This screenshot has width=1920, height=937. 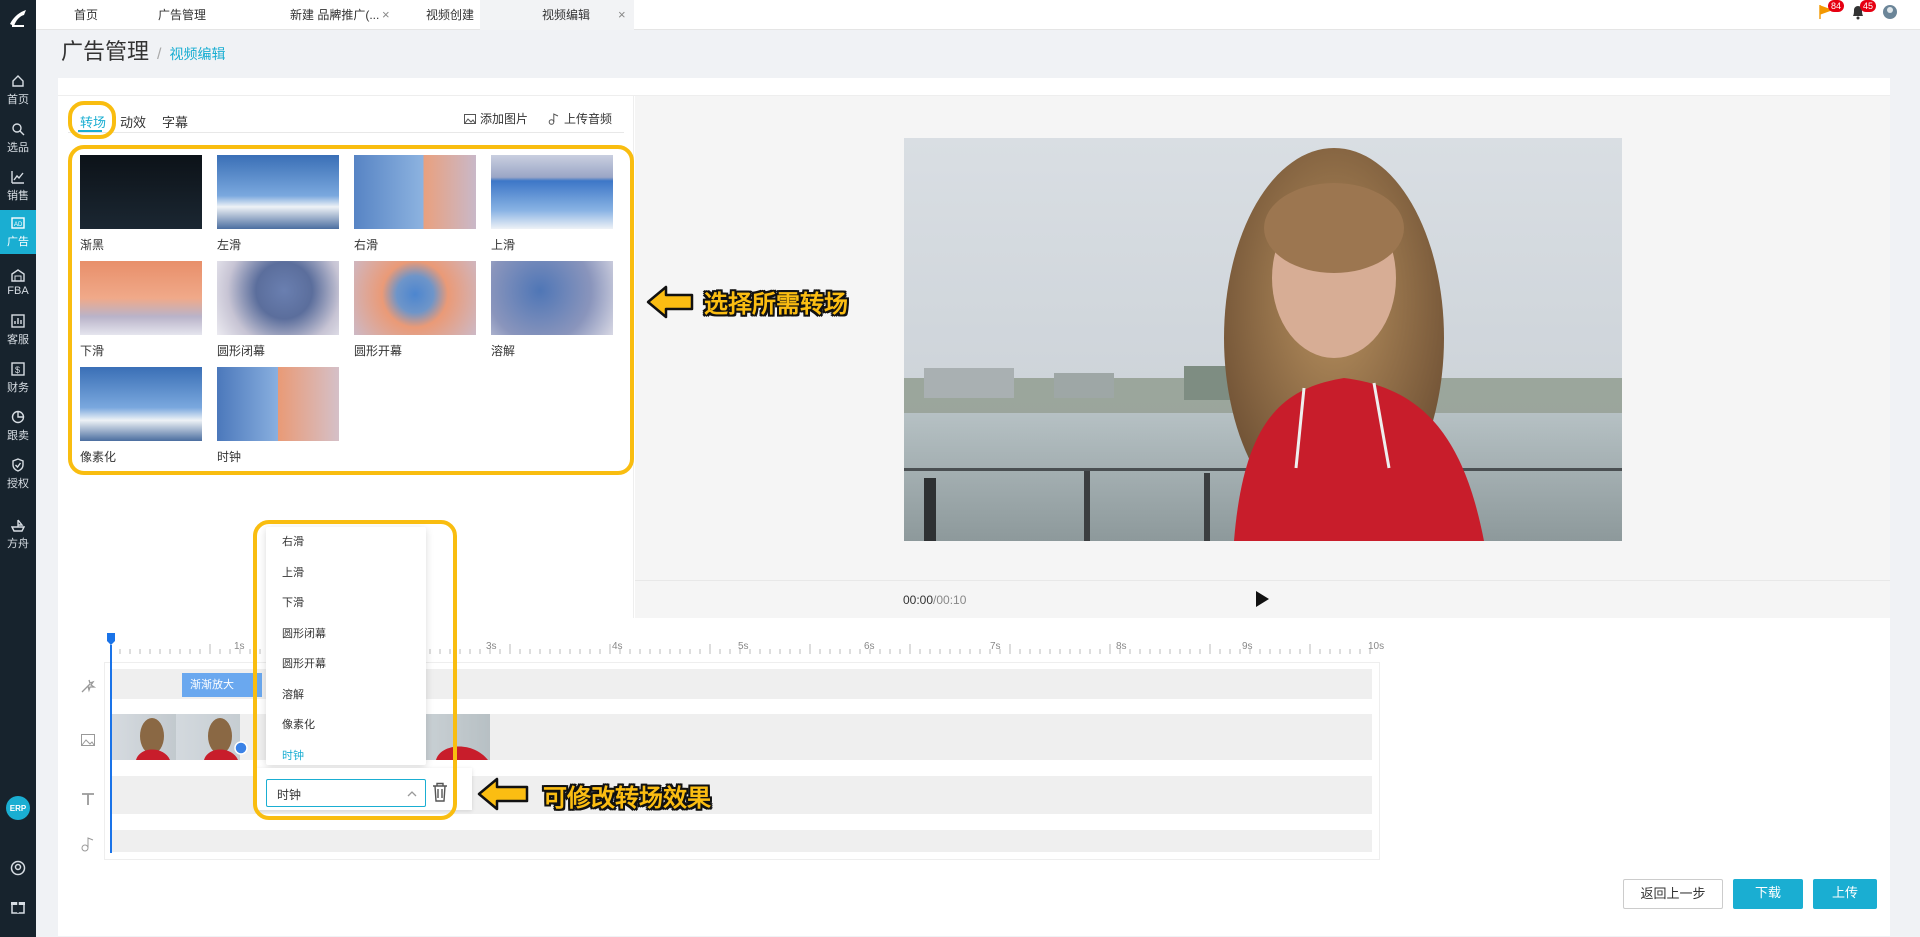 What do you see at coordinates (1247, 646) in the screenshot?
I see `ruler-tick-label: 9s` at bounding box center [1247, 646].